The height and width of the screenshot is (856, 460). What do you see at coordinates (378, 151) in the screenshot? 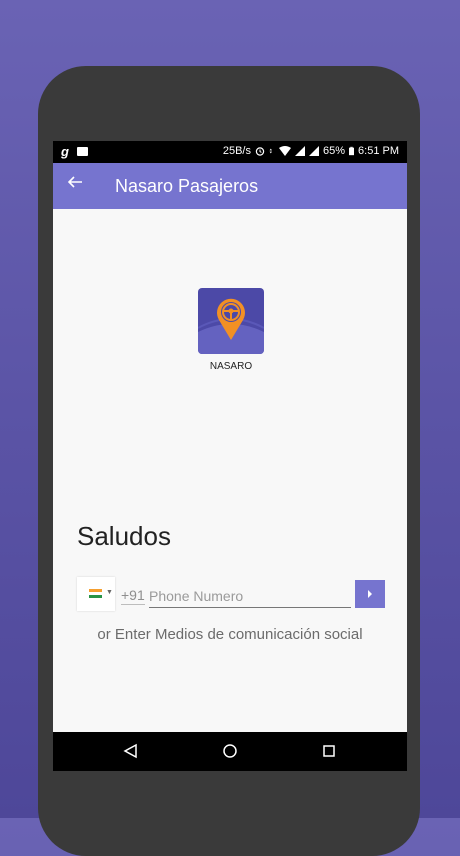
I see `clock: 6:51 PM` at bounding box center [378, 151].